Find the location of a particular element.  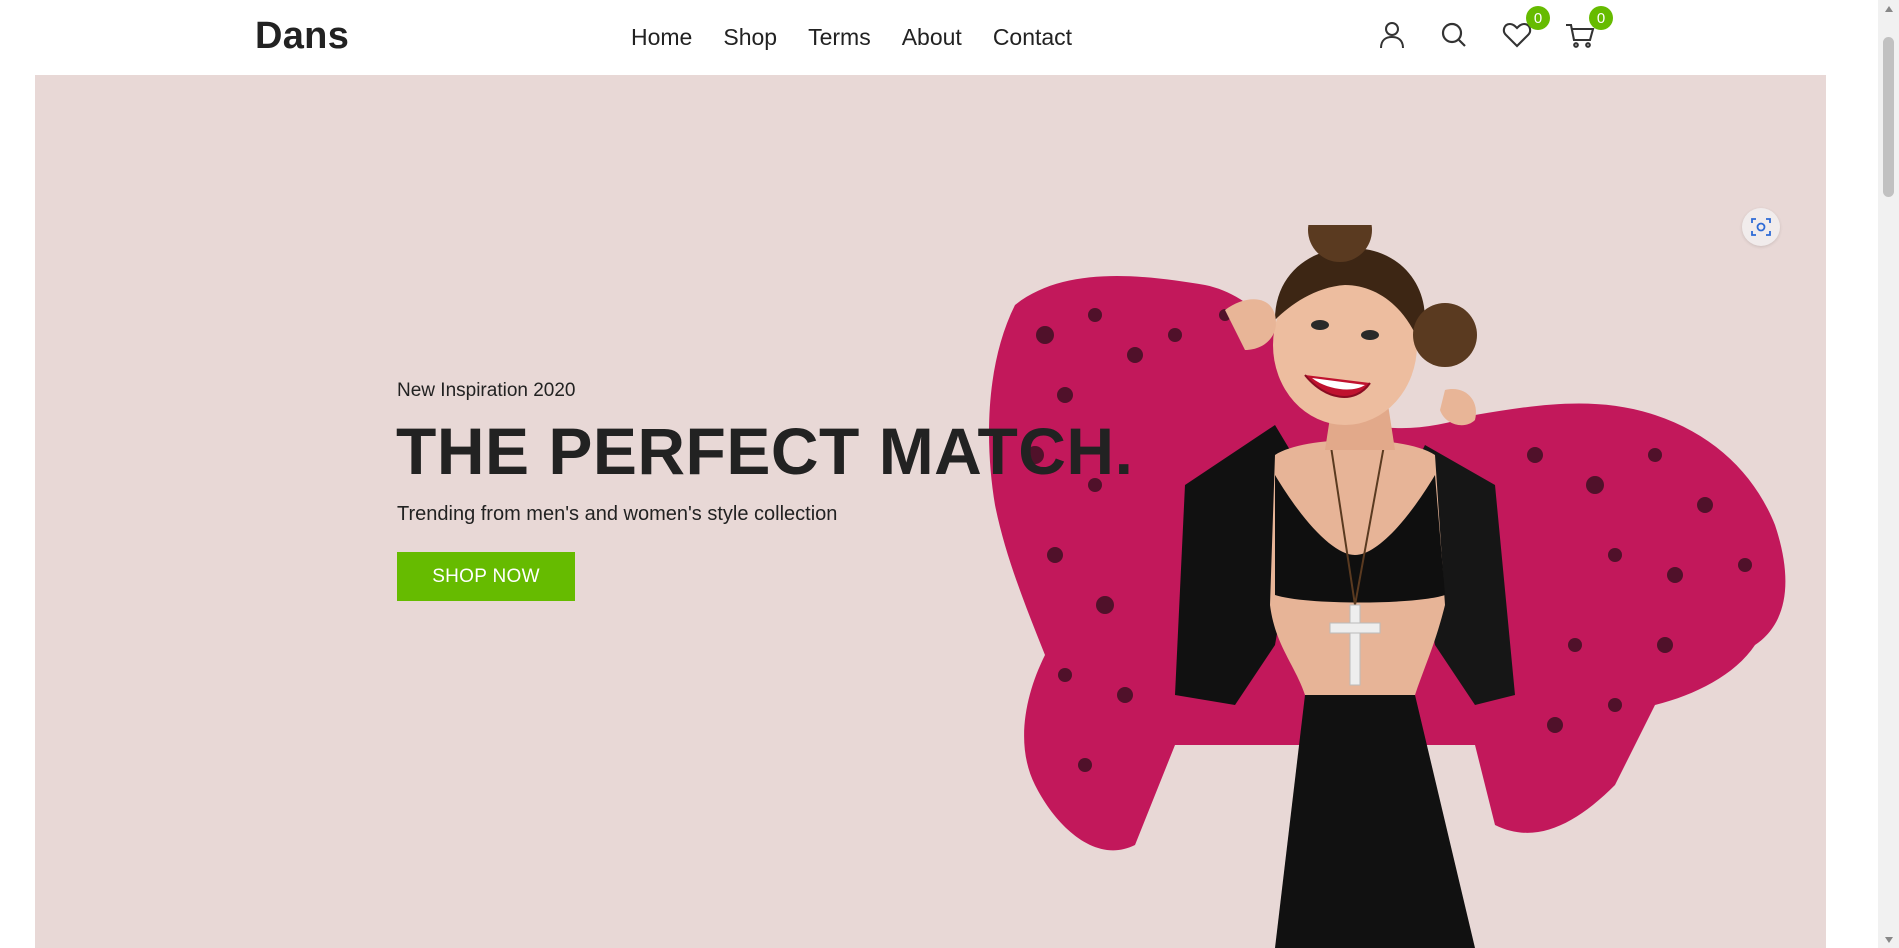

wishlist-count-badge: 0 is located at coordinates (1538, 18).